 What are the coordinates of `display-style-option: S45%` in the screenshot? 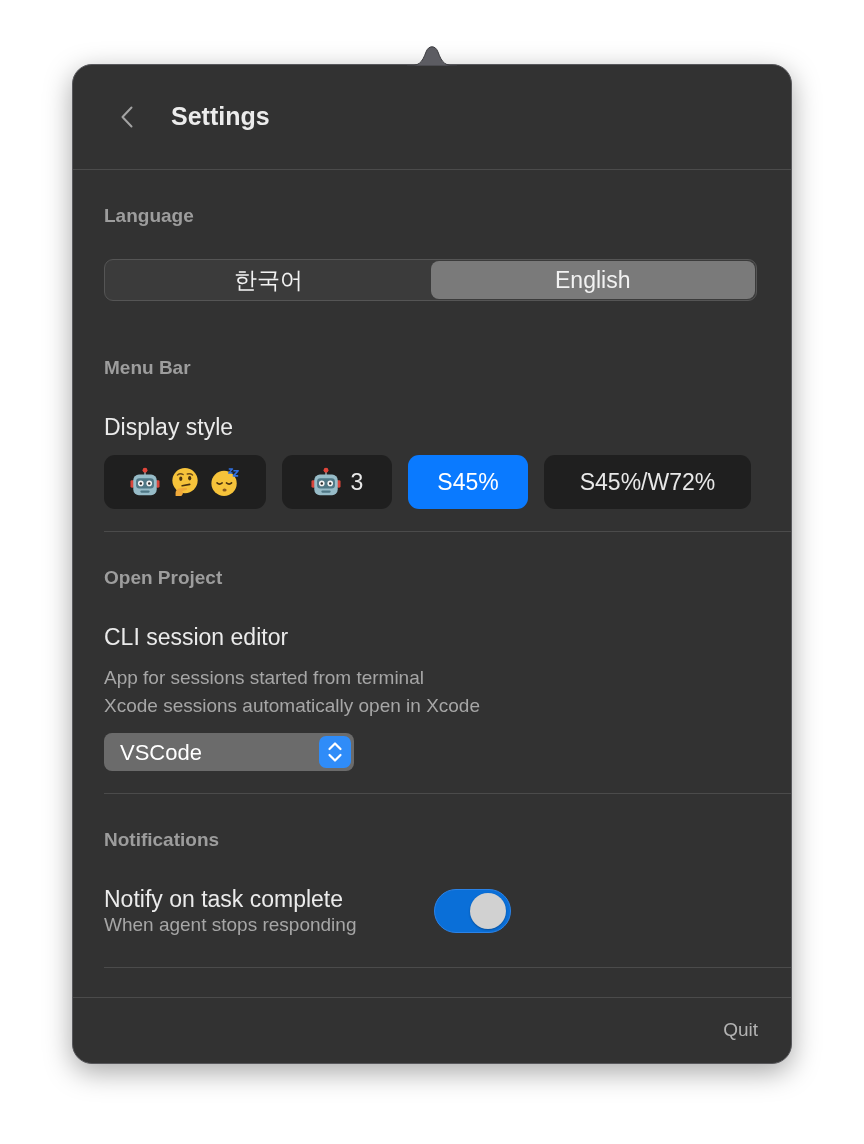 It's located at (468, 482).